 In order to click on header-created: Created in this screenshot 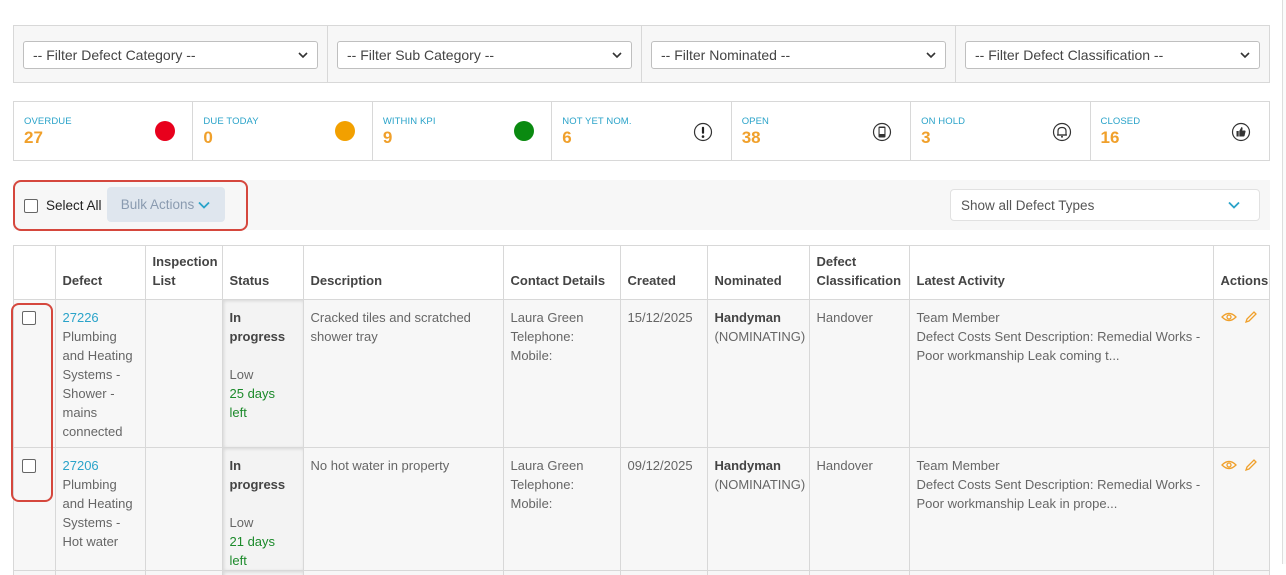, I will do `click(664, 273)`.